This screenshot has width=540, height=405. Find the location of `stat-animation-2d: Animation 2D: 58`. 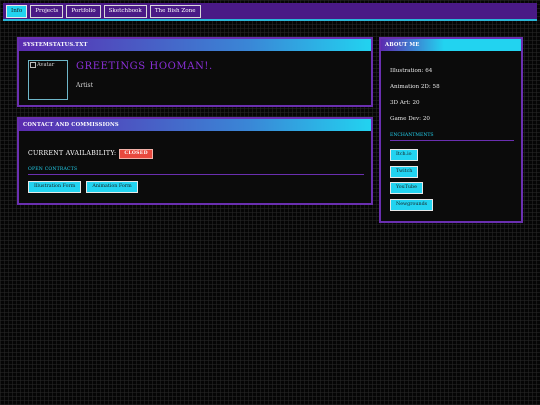

stat-animation-2d: Animation 2D: 58 is located at coordinates (415, 87).